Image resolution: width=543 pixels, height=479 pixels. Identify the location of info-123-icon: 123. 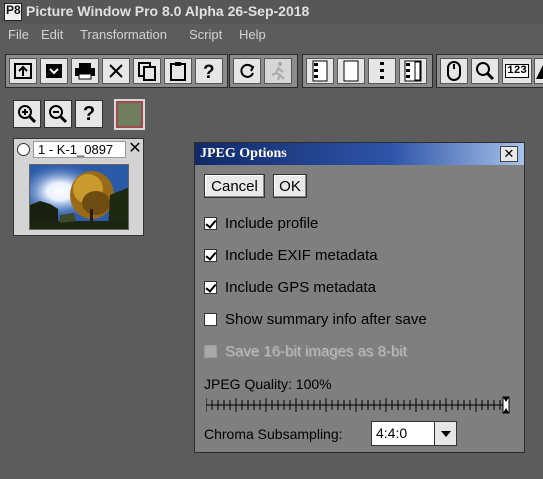
(517, 71).